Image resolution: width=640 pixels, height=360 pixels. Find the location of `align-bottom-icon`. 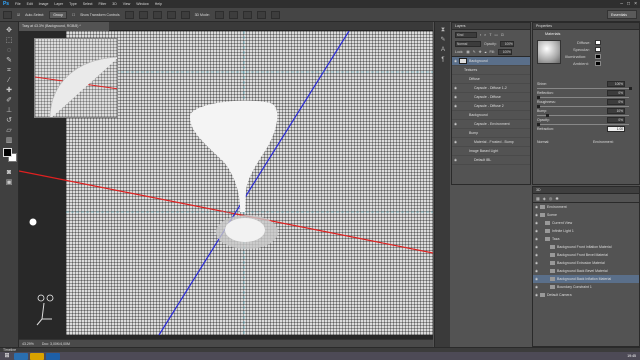

align-bottom-icon is located at coordinates (157, 14).